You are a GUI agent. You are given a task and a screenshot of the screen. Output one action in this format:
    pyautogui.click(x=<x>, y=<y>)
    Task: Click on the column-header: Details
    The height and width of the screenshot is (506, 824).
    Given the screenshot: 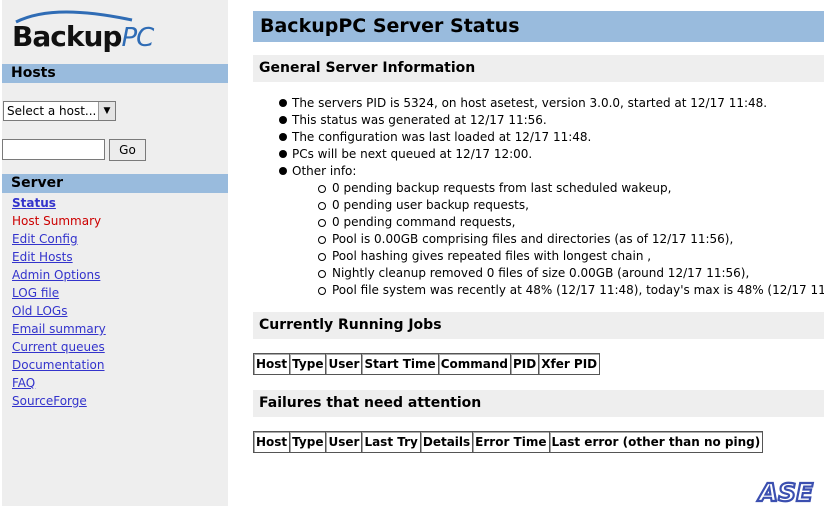 What is the action you would take?
    pyautogui.click(x=446, y=442)
    